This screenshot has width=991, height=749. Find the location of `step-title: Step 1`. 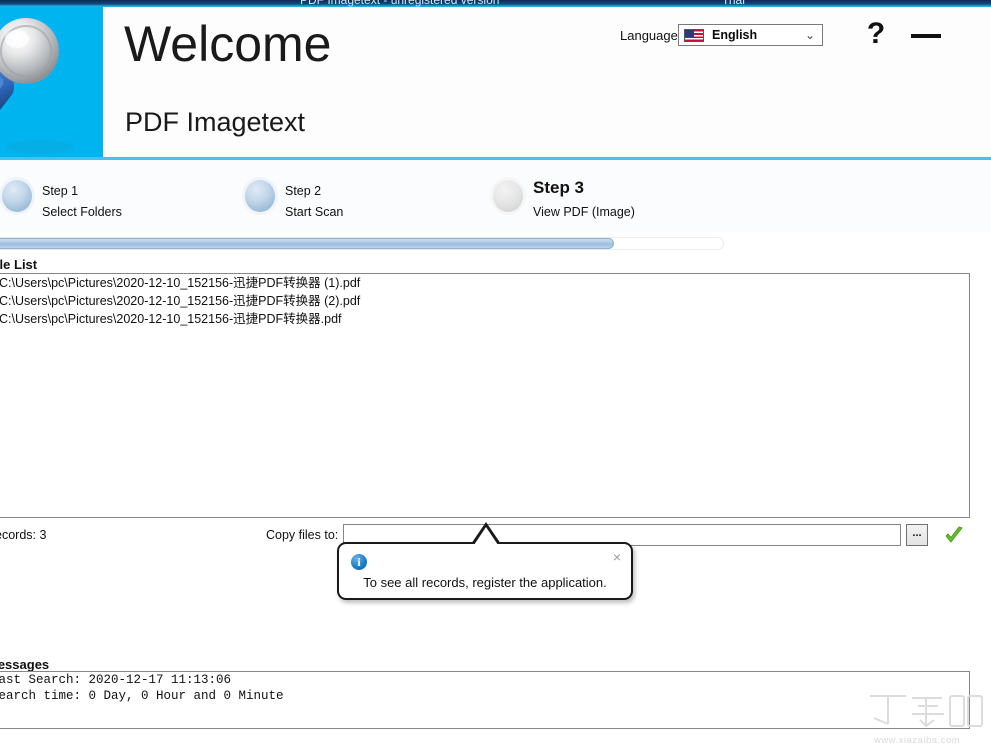

step-title: Step 1 is located at coordinates (60, 191).